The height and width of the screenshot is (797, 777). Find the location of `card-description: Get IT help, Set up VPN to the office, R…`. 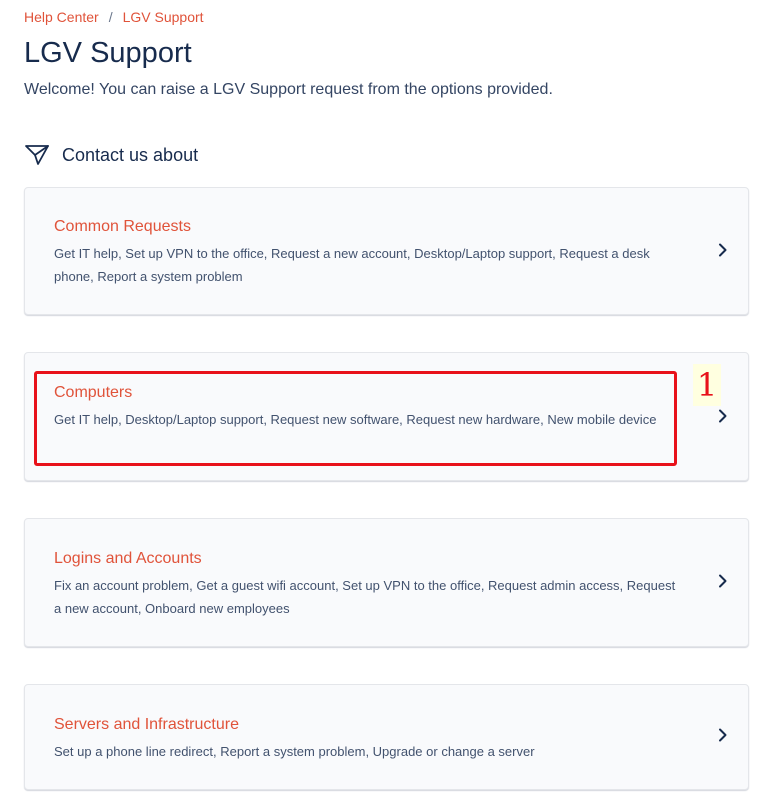

card-description: Get IT help, Set up VPN to the office, R… is located at coordinates (352, 265).